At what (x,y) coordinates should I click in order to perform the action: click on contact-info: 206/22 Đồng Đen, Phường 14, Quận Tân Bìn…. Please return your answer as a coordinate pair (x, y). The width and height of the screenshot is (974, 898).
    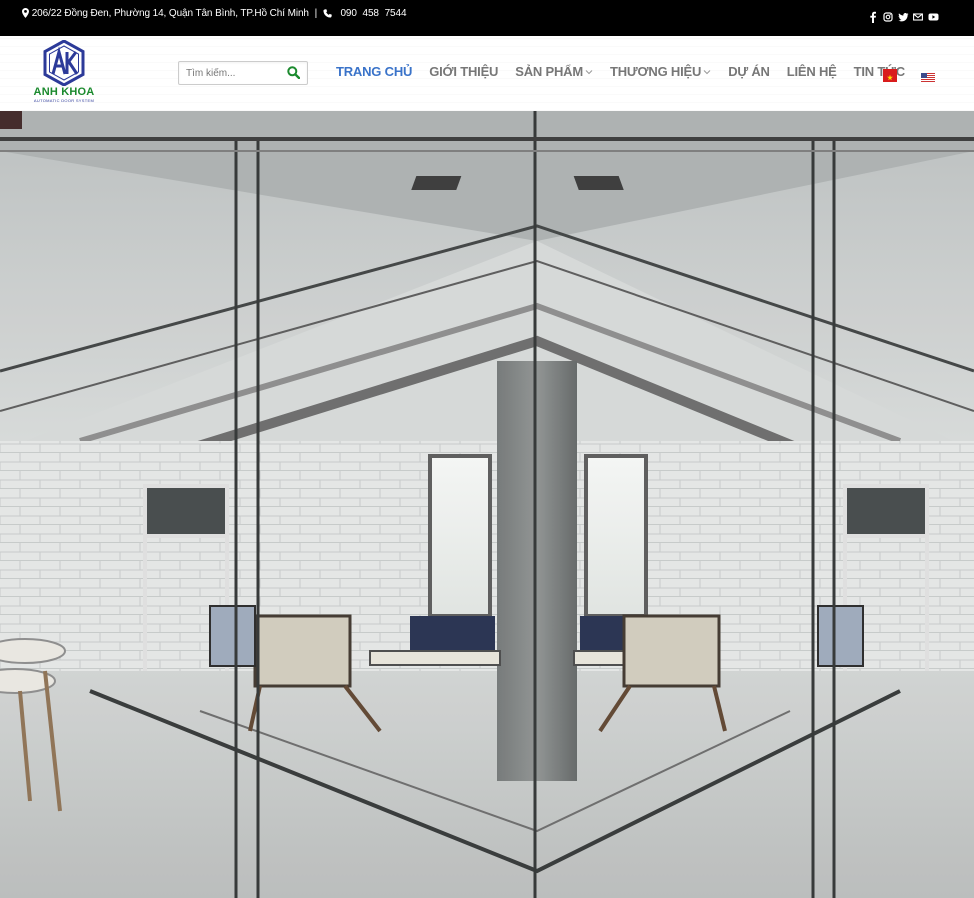
    Looking at the image, I should click on (214, 13).